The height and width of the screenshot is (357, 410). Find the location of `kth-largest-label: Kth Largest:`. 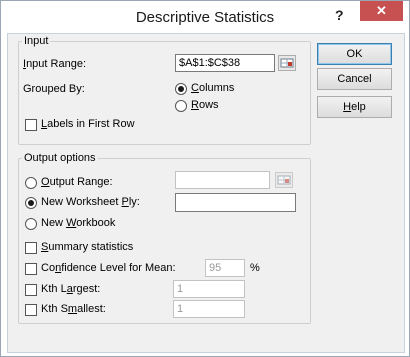

kth-largest-label: Kth Largest: is located at coordinates (71, 289).